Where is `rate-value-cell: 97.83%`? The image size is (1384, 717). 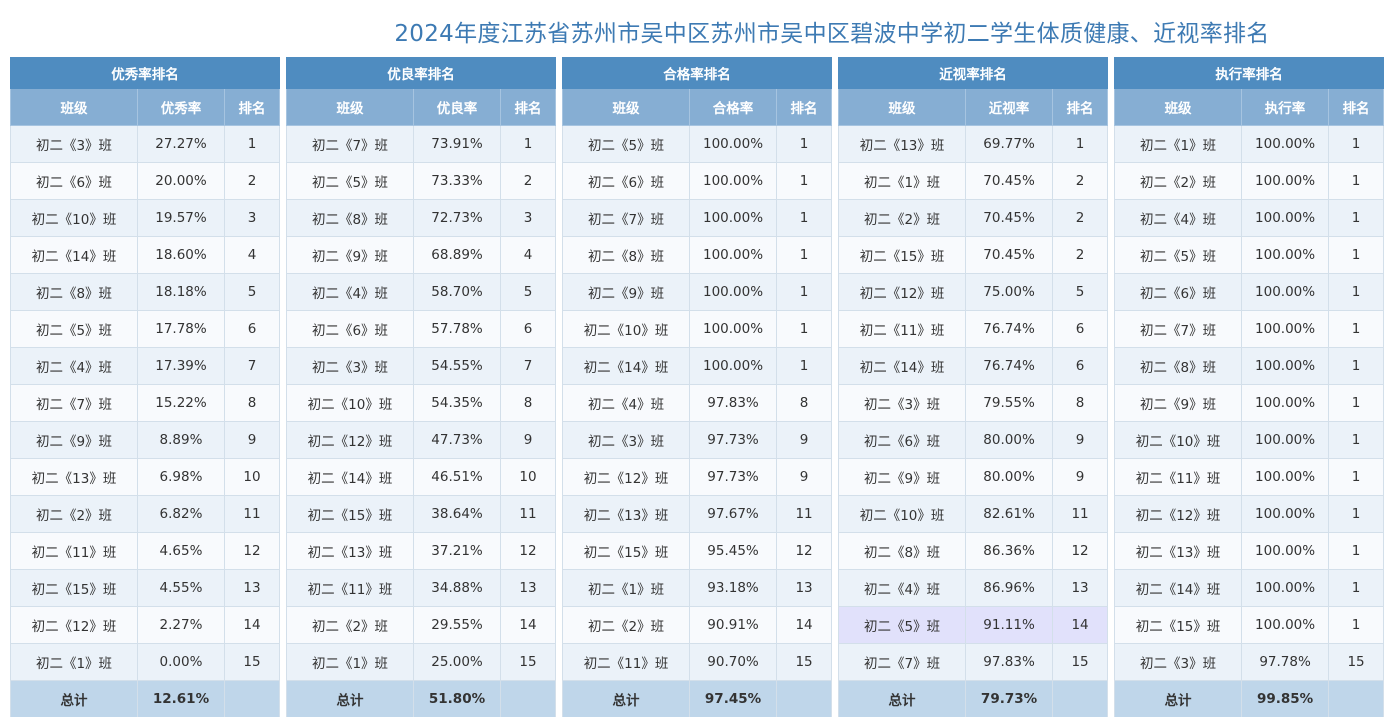
rate-value-cell: 97.83% is located at coordinates (1009, 662).